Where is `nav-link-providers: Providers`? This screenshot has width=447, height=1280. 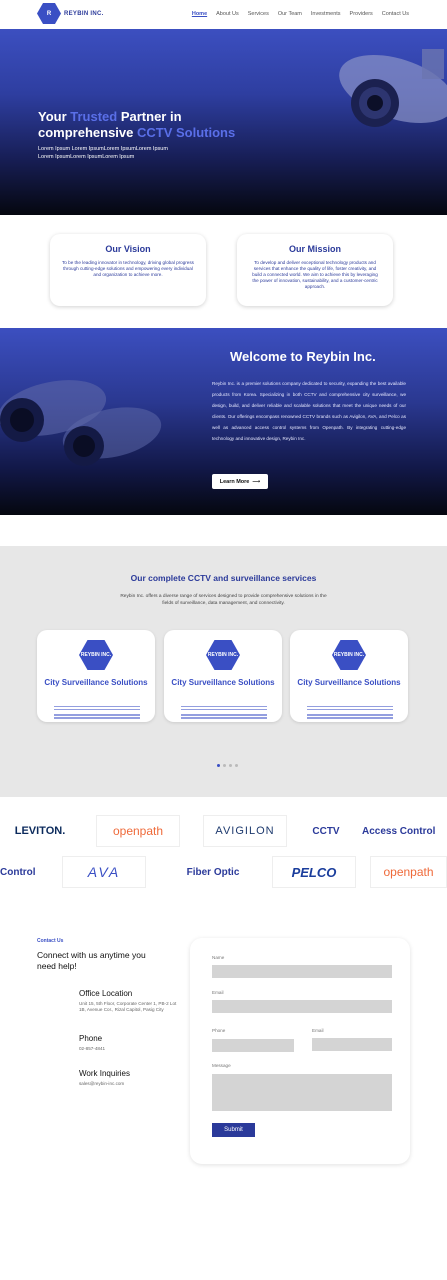 nav-link-providers: Providers is located at coordinates (361, 14).